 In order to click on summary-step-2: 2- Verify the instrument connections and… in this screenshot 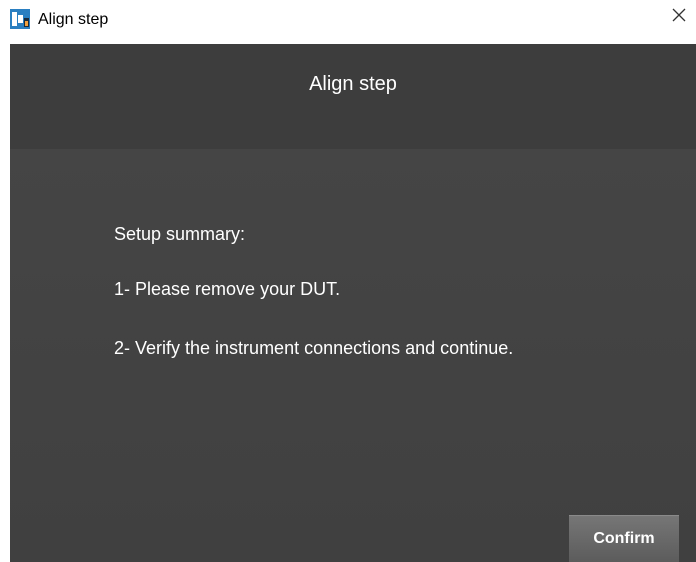, I will do `click(314, 348)`.